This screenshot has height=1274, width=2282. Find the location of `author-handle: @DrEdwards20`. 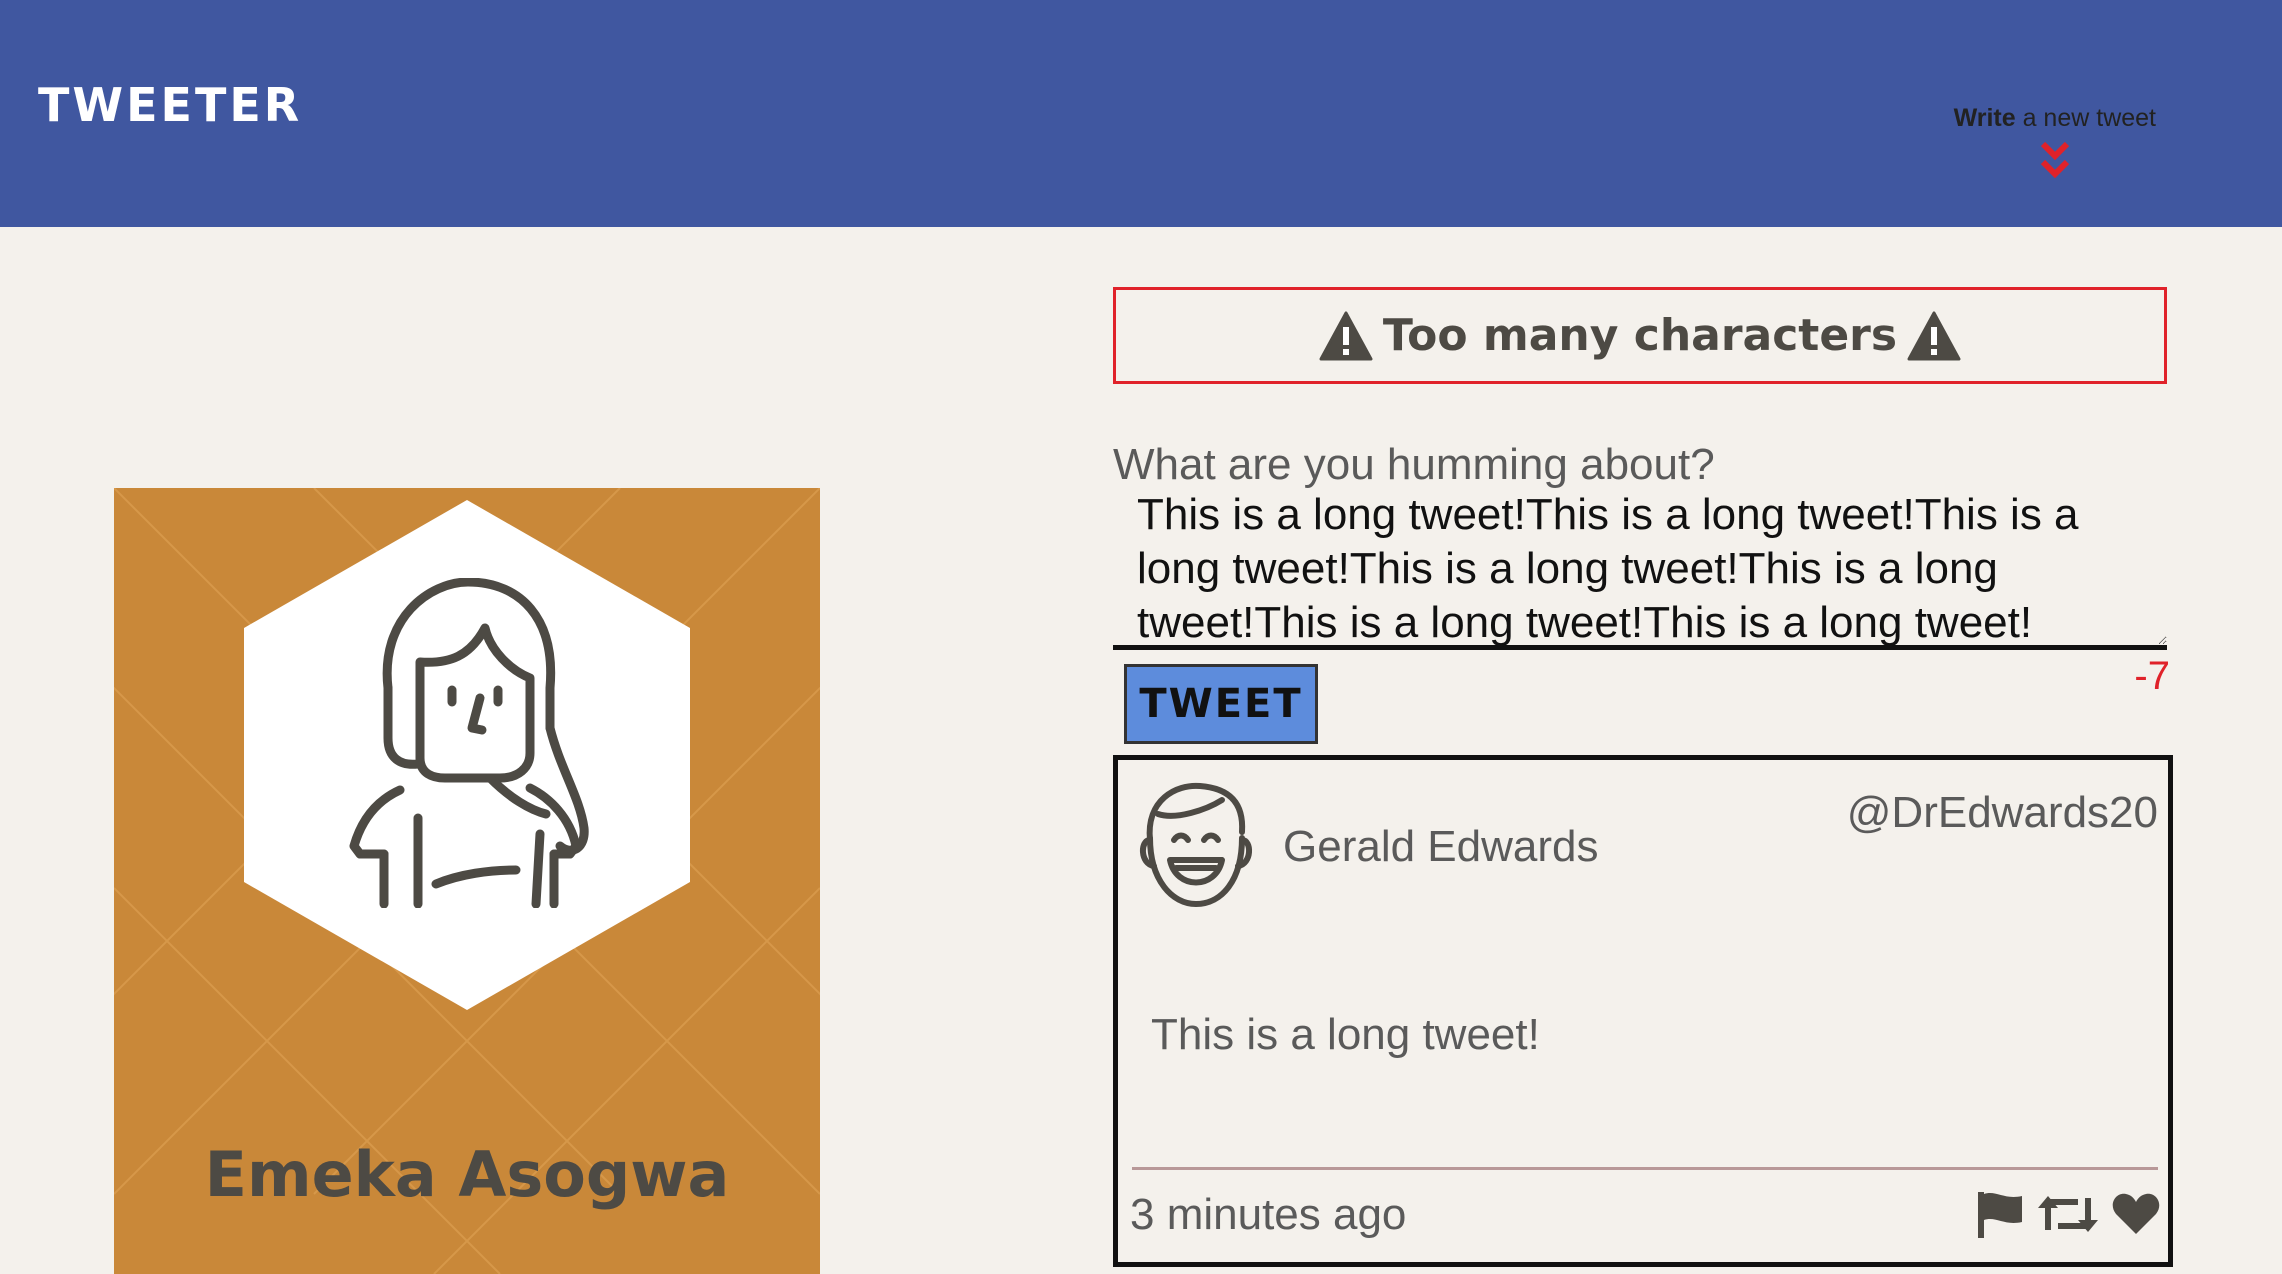

author-handle: @DrEdwards20 is located at coordinates (2002, 812).